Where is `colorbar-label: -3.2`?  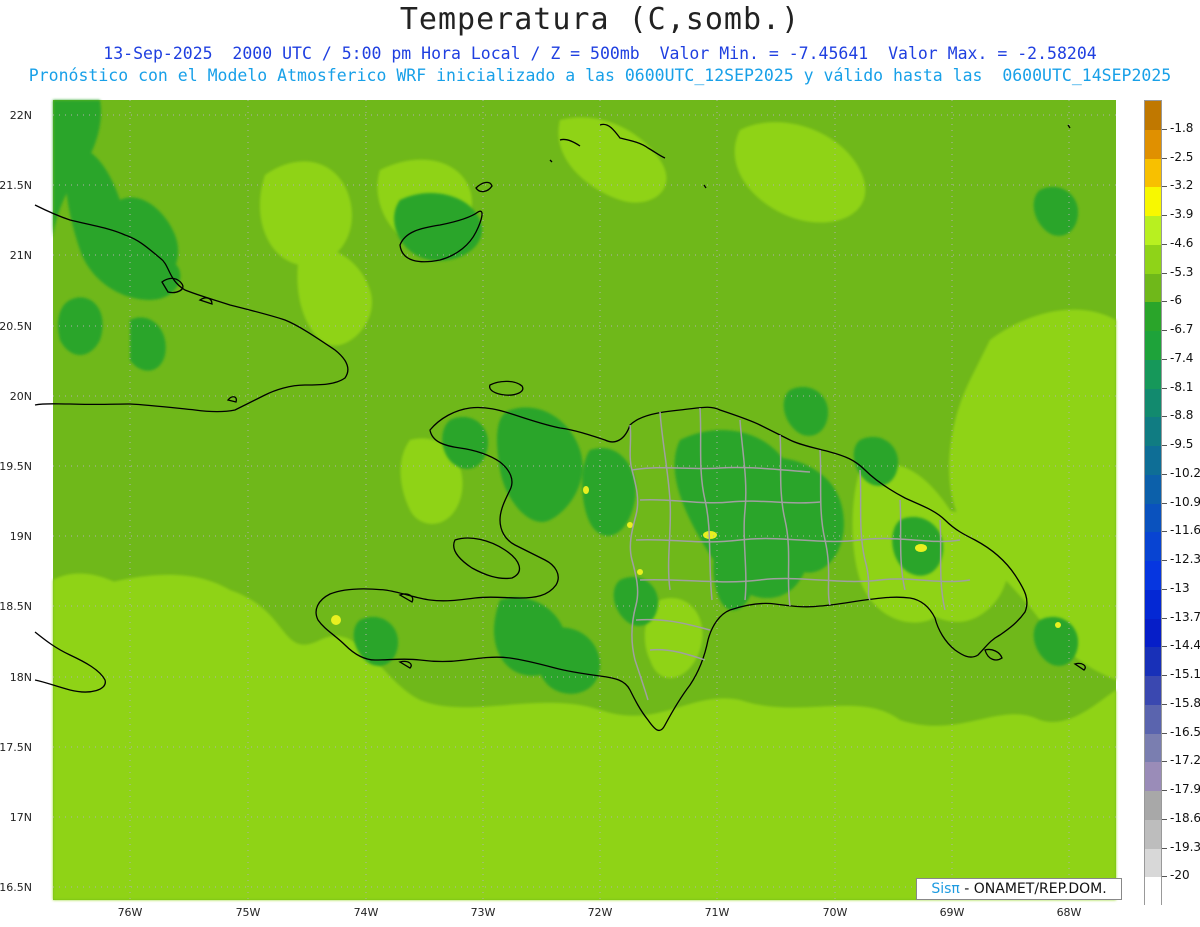
colorbar-label: -3.2 is located at coordinates (1182, 185).